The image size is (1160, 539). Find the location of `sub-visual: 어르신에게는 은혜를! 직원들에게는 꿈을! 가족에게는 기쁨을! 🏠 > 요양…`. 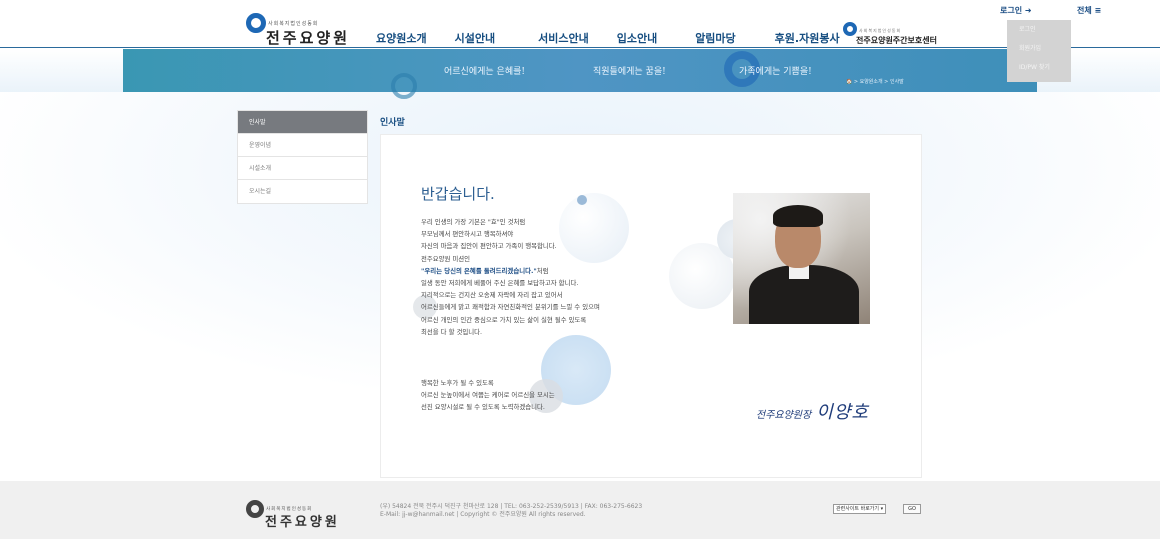

sub-visual: 어르신에게는 은혜를! 직원들에게는 꿈을! 가족에게는 기쁨을! 🏠 > 요양… is located at coordinates (580, 74).